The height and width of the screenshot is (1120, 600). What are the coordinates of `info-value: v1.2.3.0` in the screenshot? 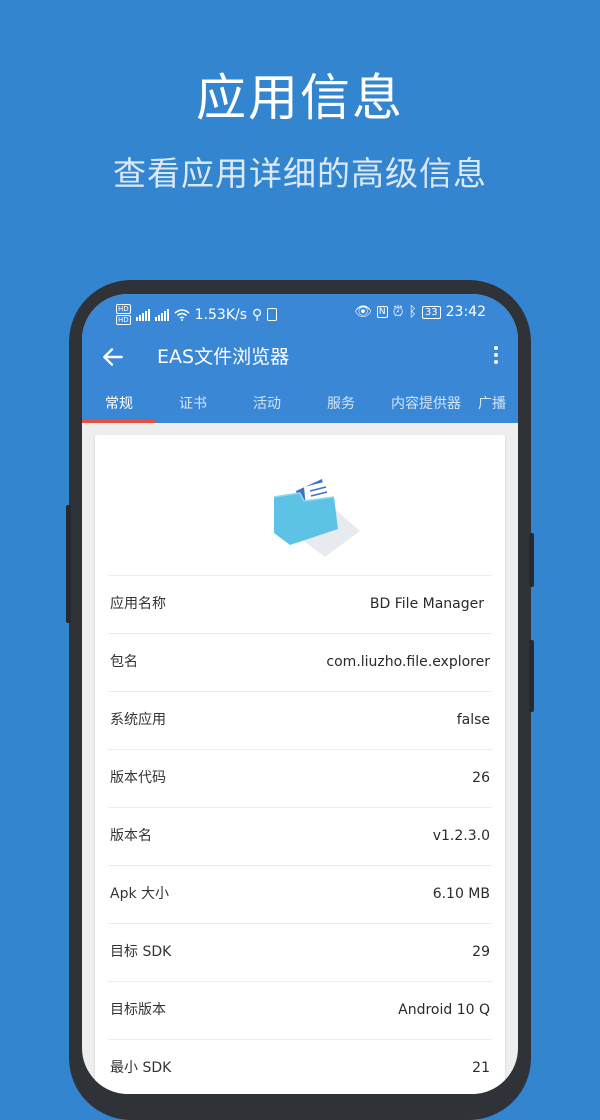 It's located at (461, 836).